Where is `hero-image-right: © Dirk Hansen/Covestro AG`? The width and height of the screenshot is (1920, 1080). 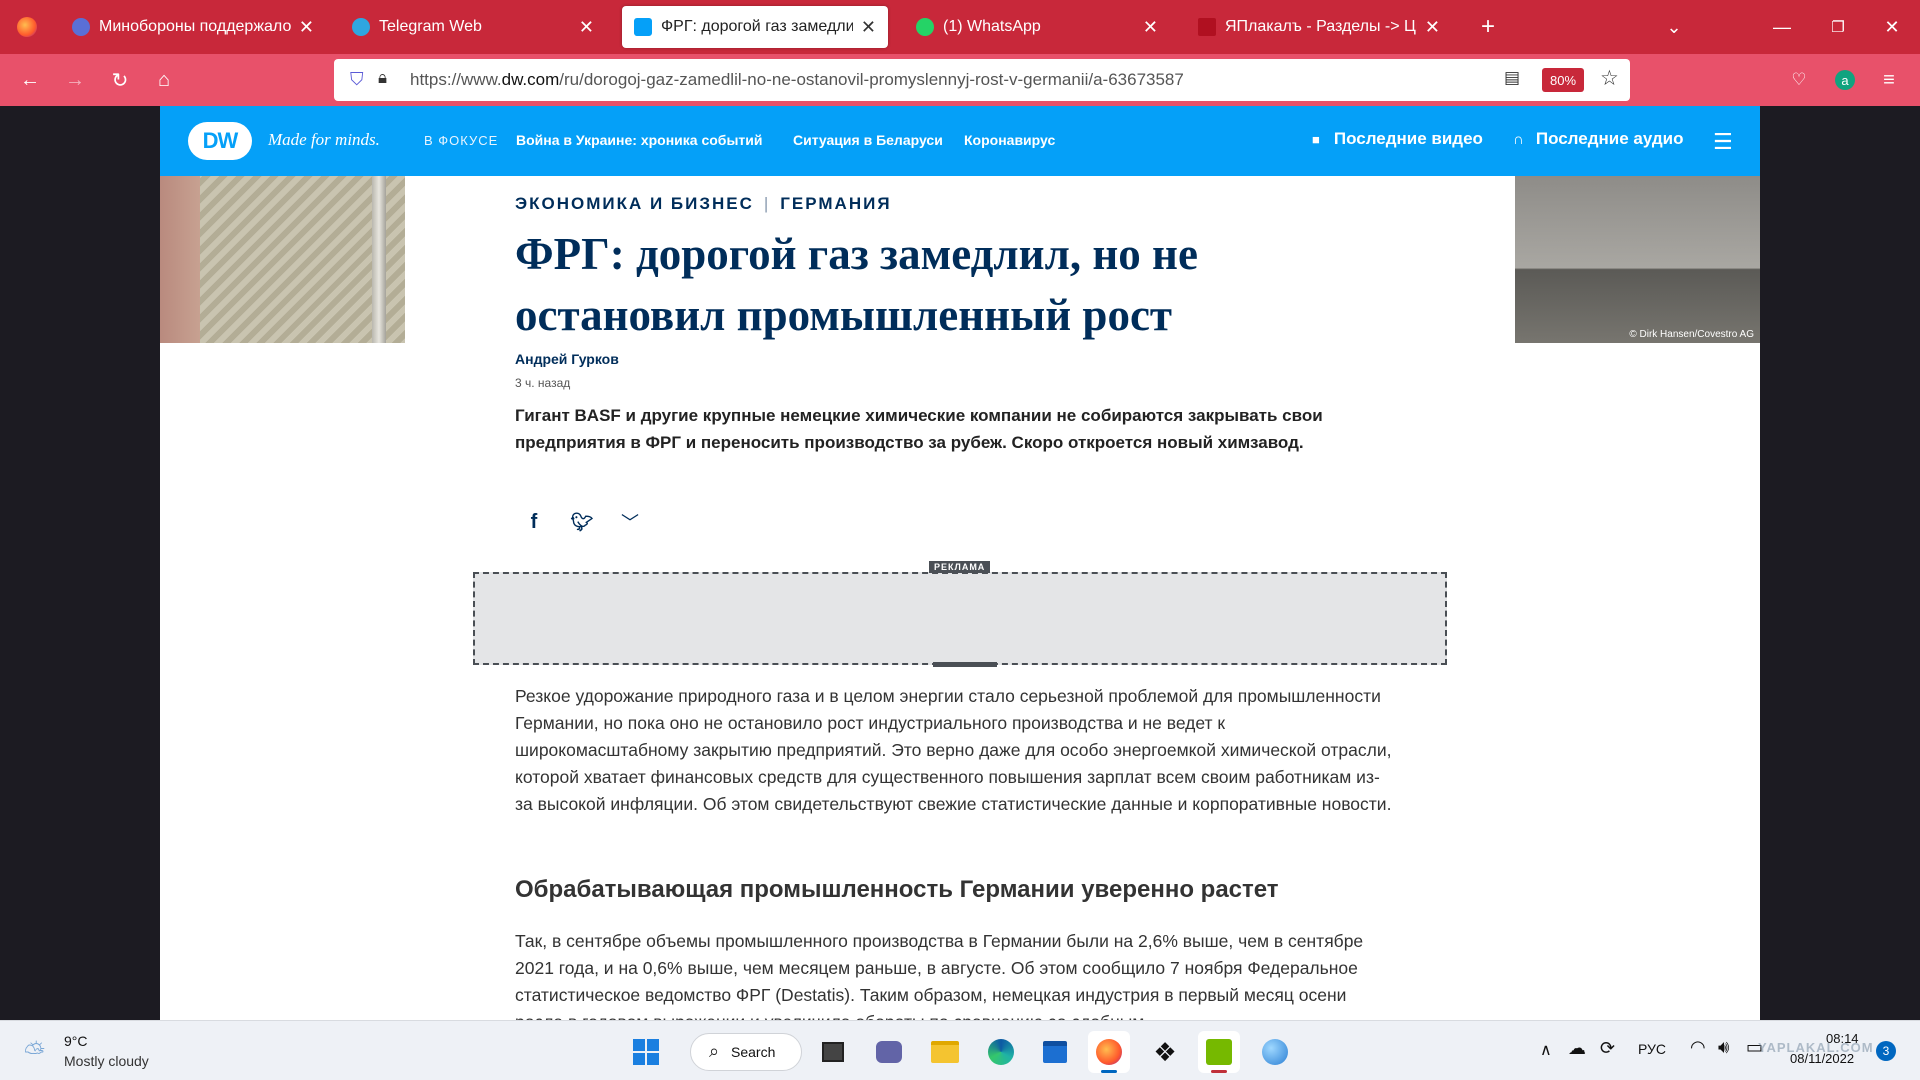 hero-image-right: © Dirk Hansen/Covestro AG is located at coordinates (1637, 259).